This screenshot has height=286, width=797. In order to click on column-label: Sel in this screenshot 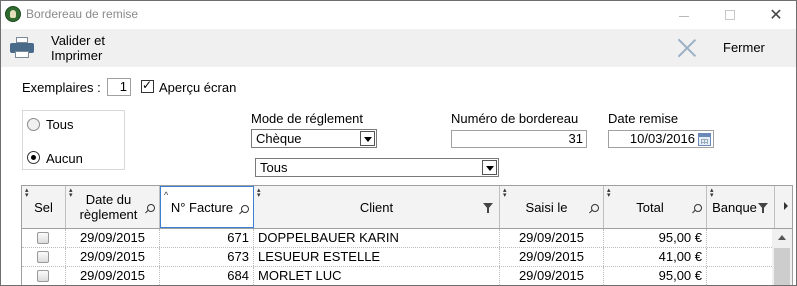, I will do `click(43, 207)`.